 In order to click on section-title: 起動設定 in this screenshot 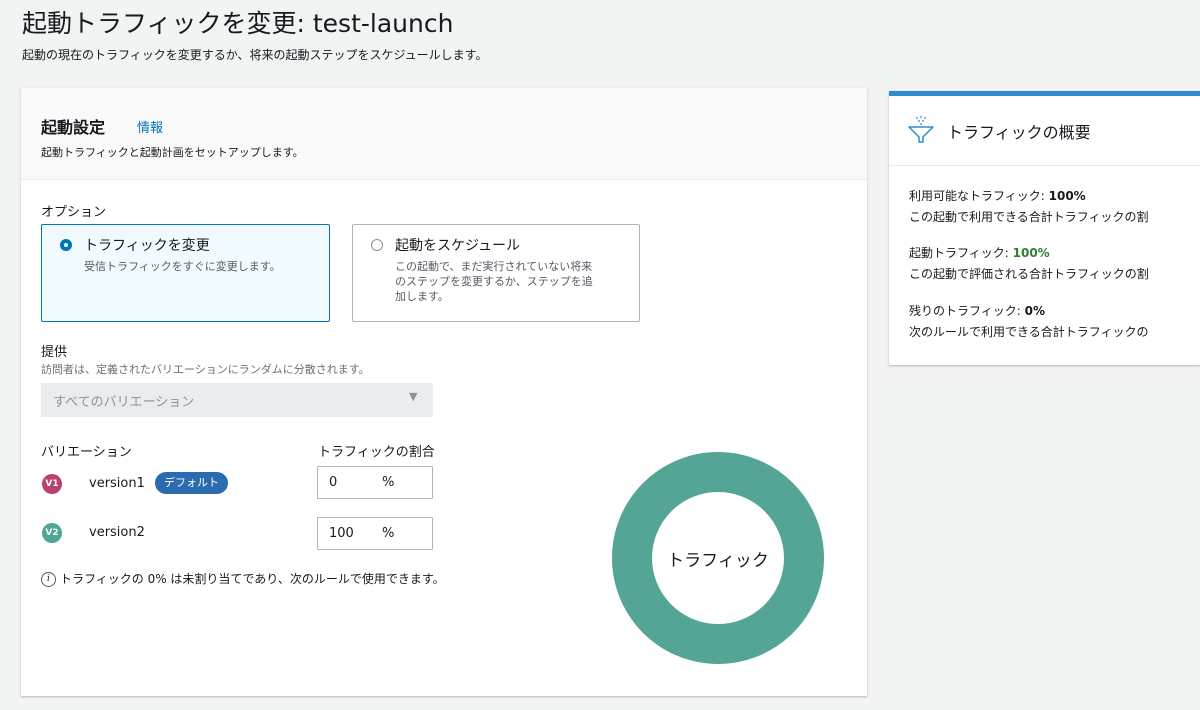, I will do `click(73, 127)`.